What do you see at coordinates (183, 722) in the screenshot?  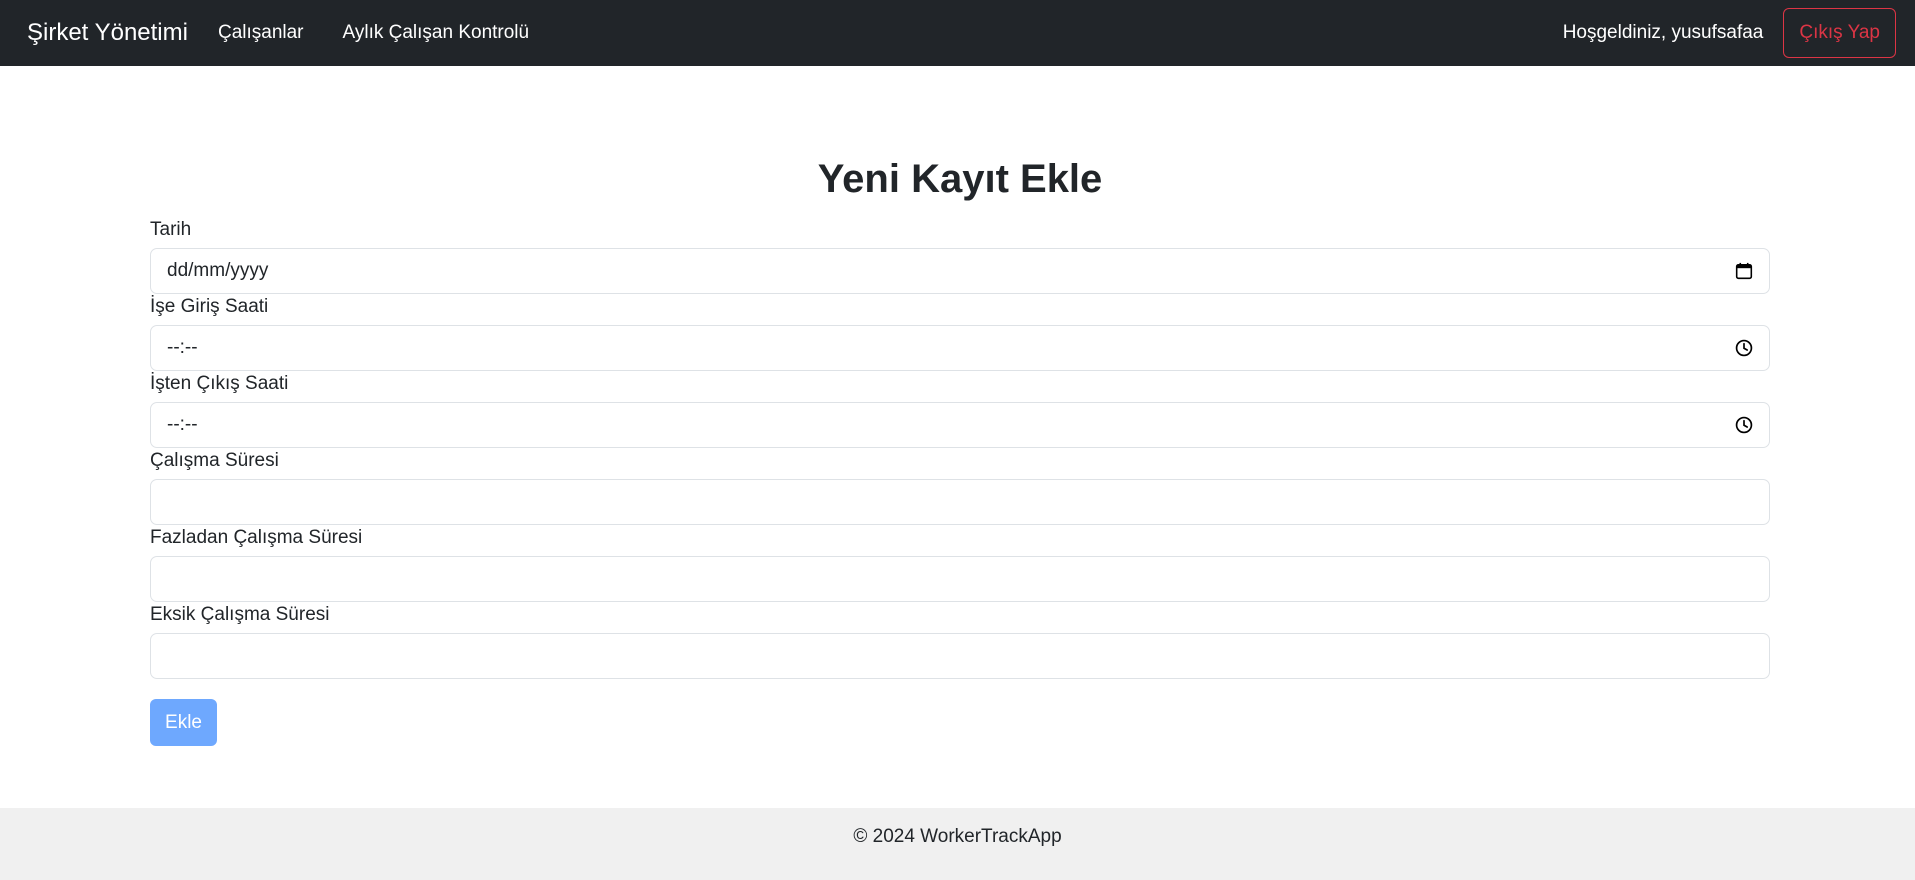 I see `ekle-button: Ekle` at bounding box center [183, 722].